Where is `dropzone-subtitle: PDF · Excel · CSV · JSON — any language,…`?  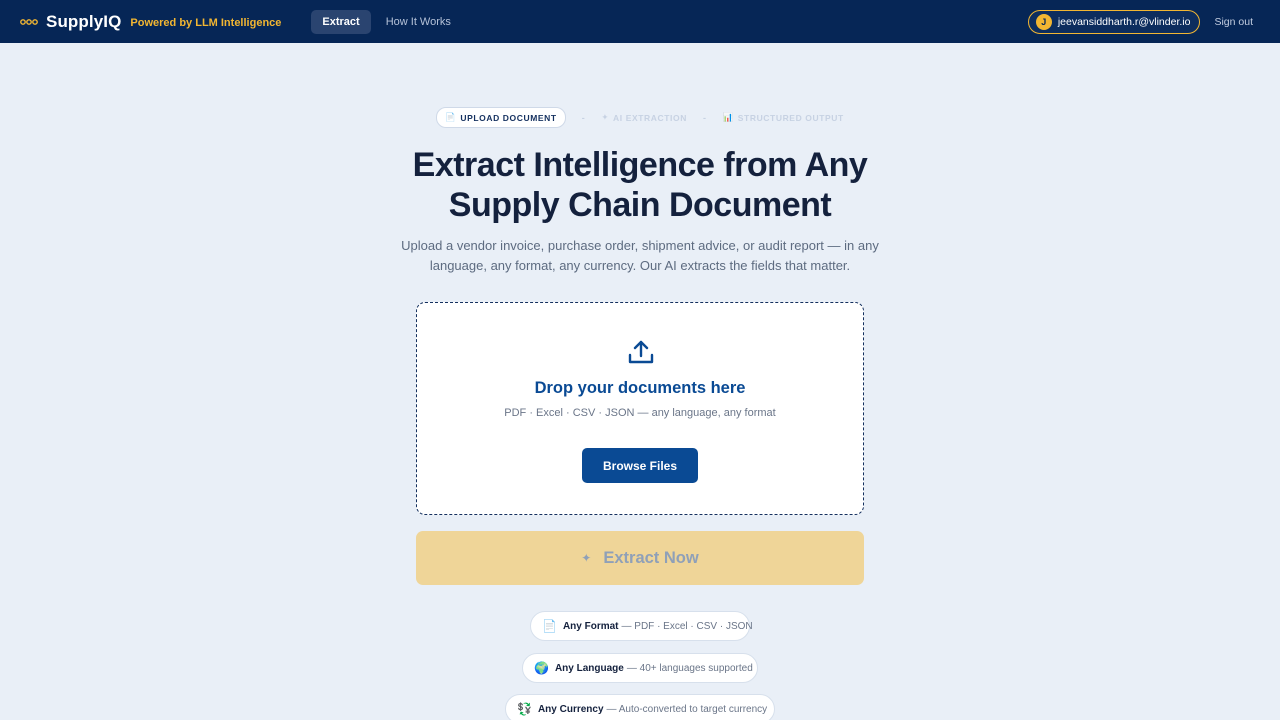 dropzone-subtitle: PDF · Excel · CSV · JSON — any language,… is located at coordinates (640, 413).